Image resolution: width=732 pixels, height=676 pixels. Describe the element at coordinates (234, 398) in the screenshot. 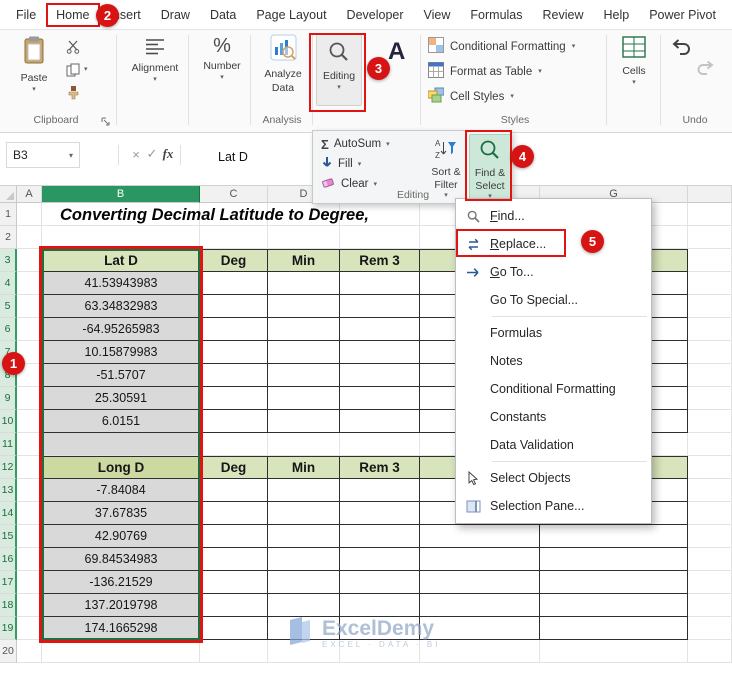

I see `cell-C9` at that location.